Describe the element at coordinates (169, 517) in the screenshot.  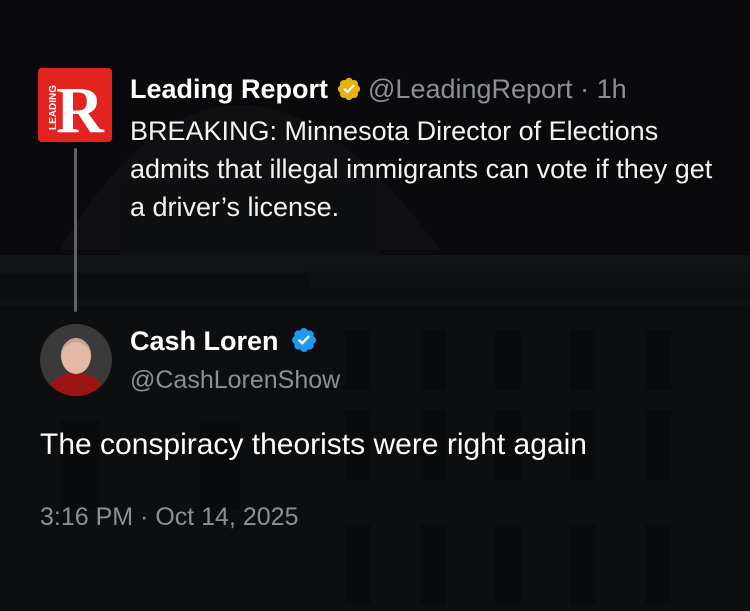
I see `tweet-timestamp: 3:16 PM · Oct 14, 2025` at that location.